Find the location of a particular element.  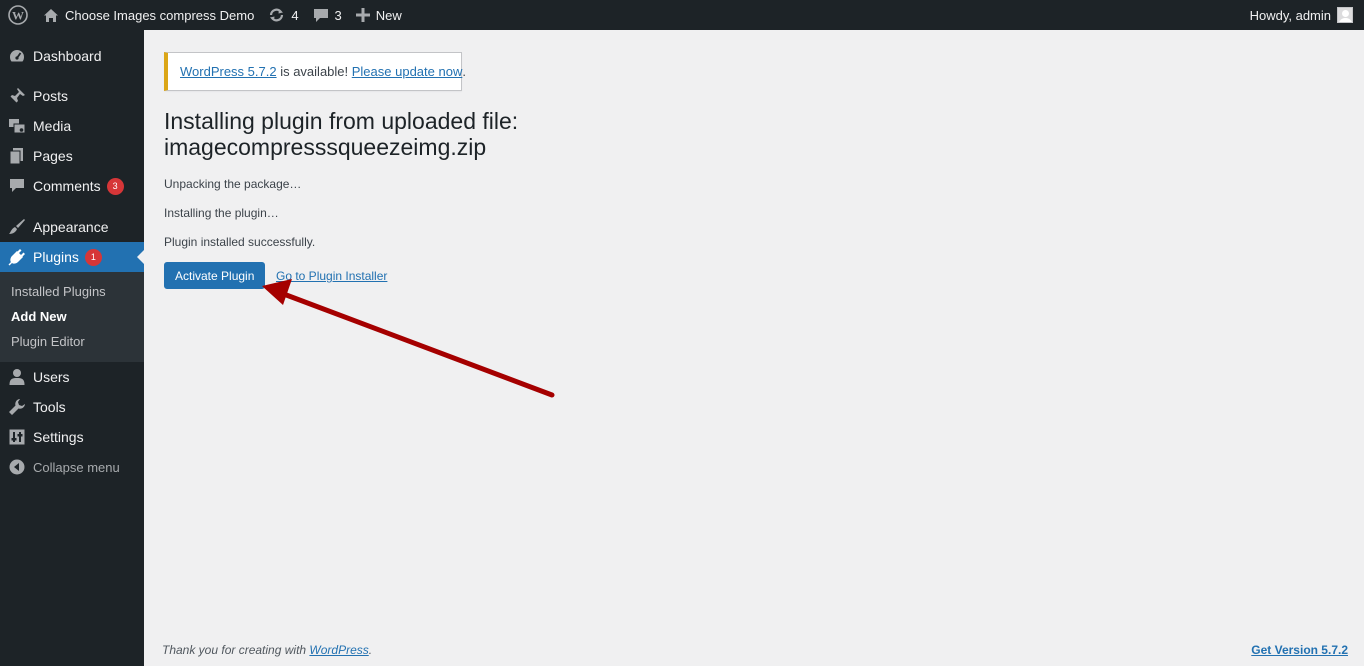

notice-end-text: . is located at coordinates (464, 71).